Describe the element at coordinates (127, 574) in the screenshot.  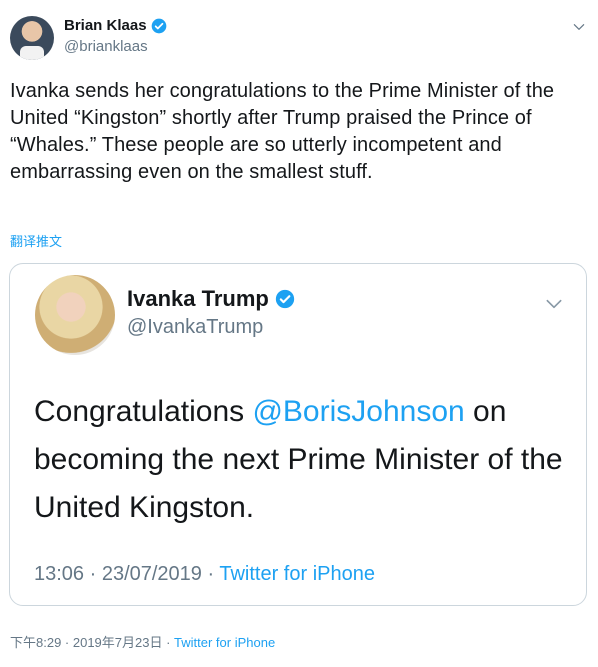
I see `quoted-timestamp: 13:06 · 23/07/2019 ·` at that location.